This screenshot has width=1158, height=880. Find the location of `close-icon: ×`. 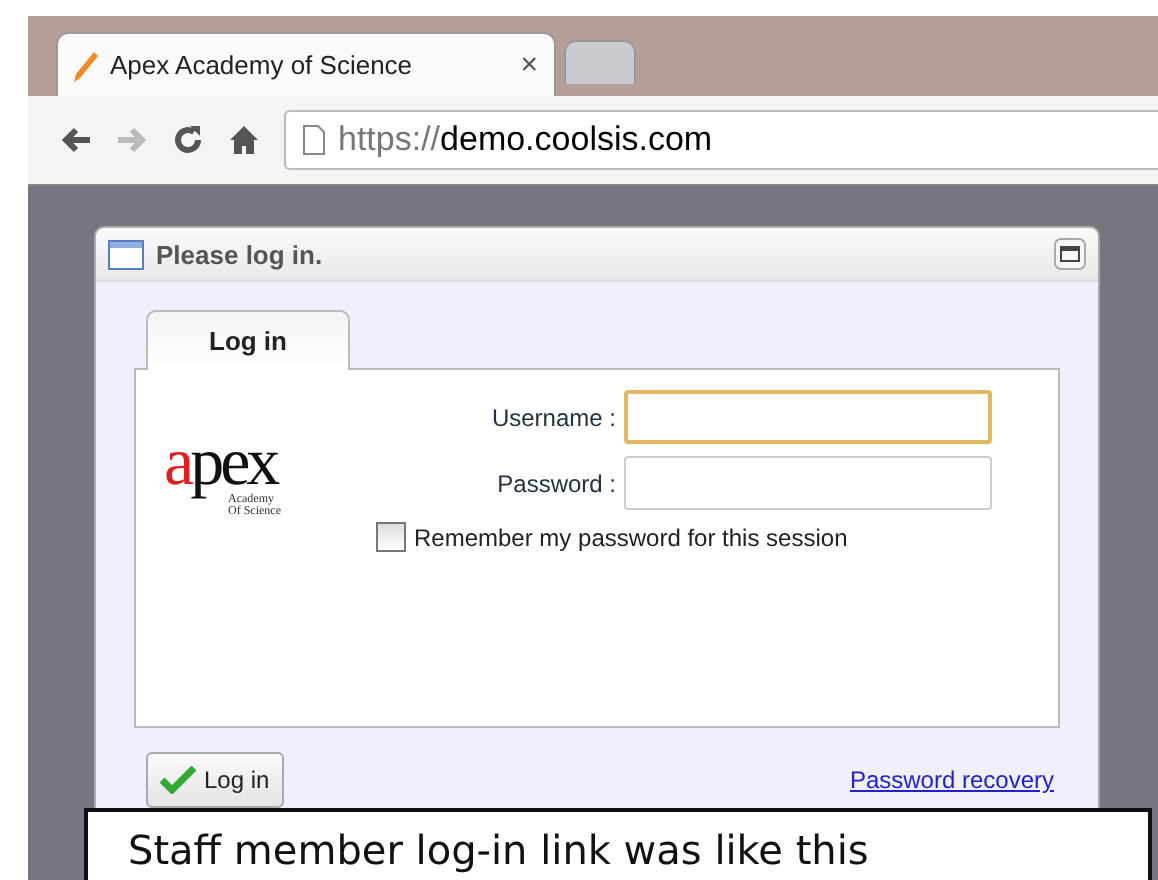

close-icon: × is located at coordinates (529, 65).